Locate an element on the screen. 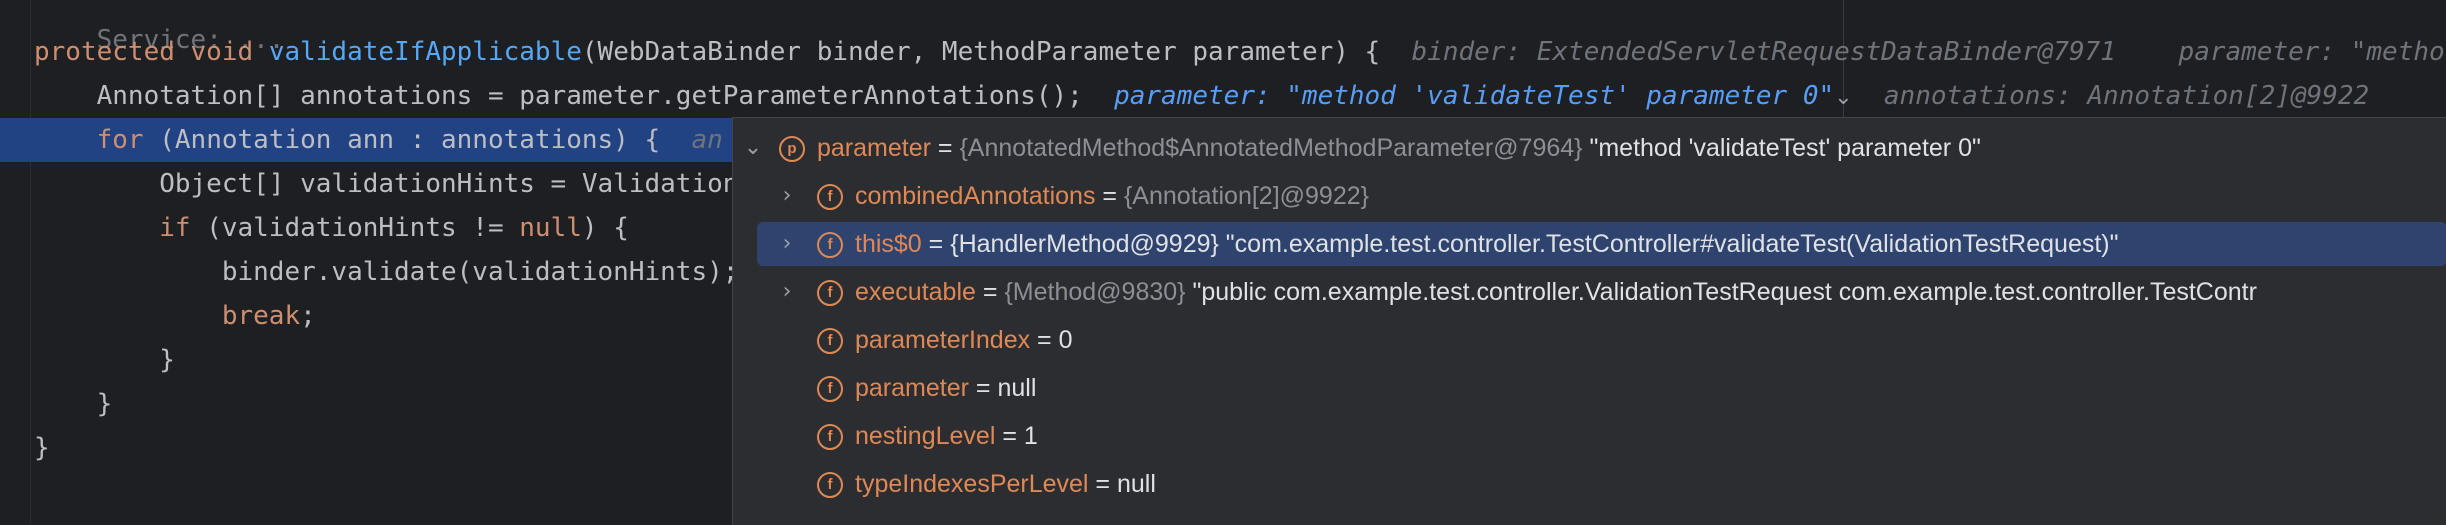  code-token: validateIfApplicable is located at coordinates (425, 52).